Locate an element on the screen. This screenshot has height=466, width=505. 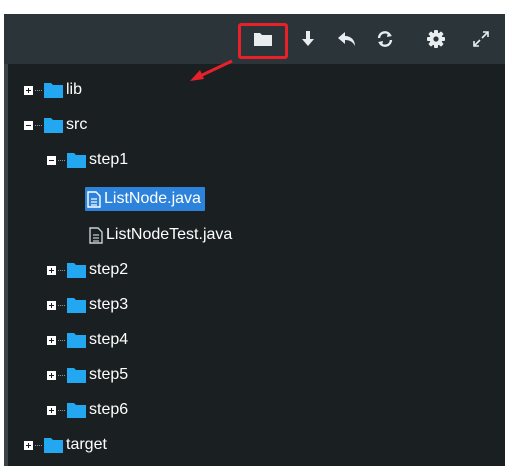
tree-item-listnode-file: ListNode.java is located at coordinates (145, 199).